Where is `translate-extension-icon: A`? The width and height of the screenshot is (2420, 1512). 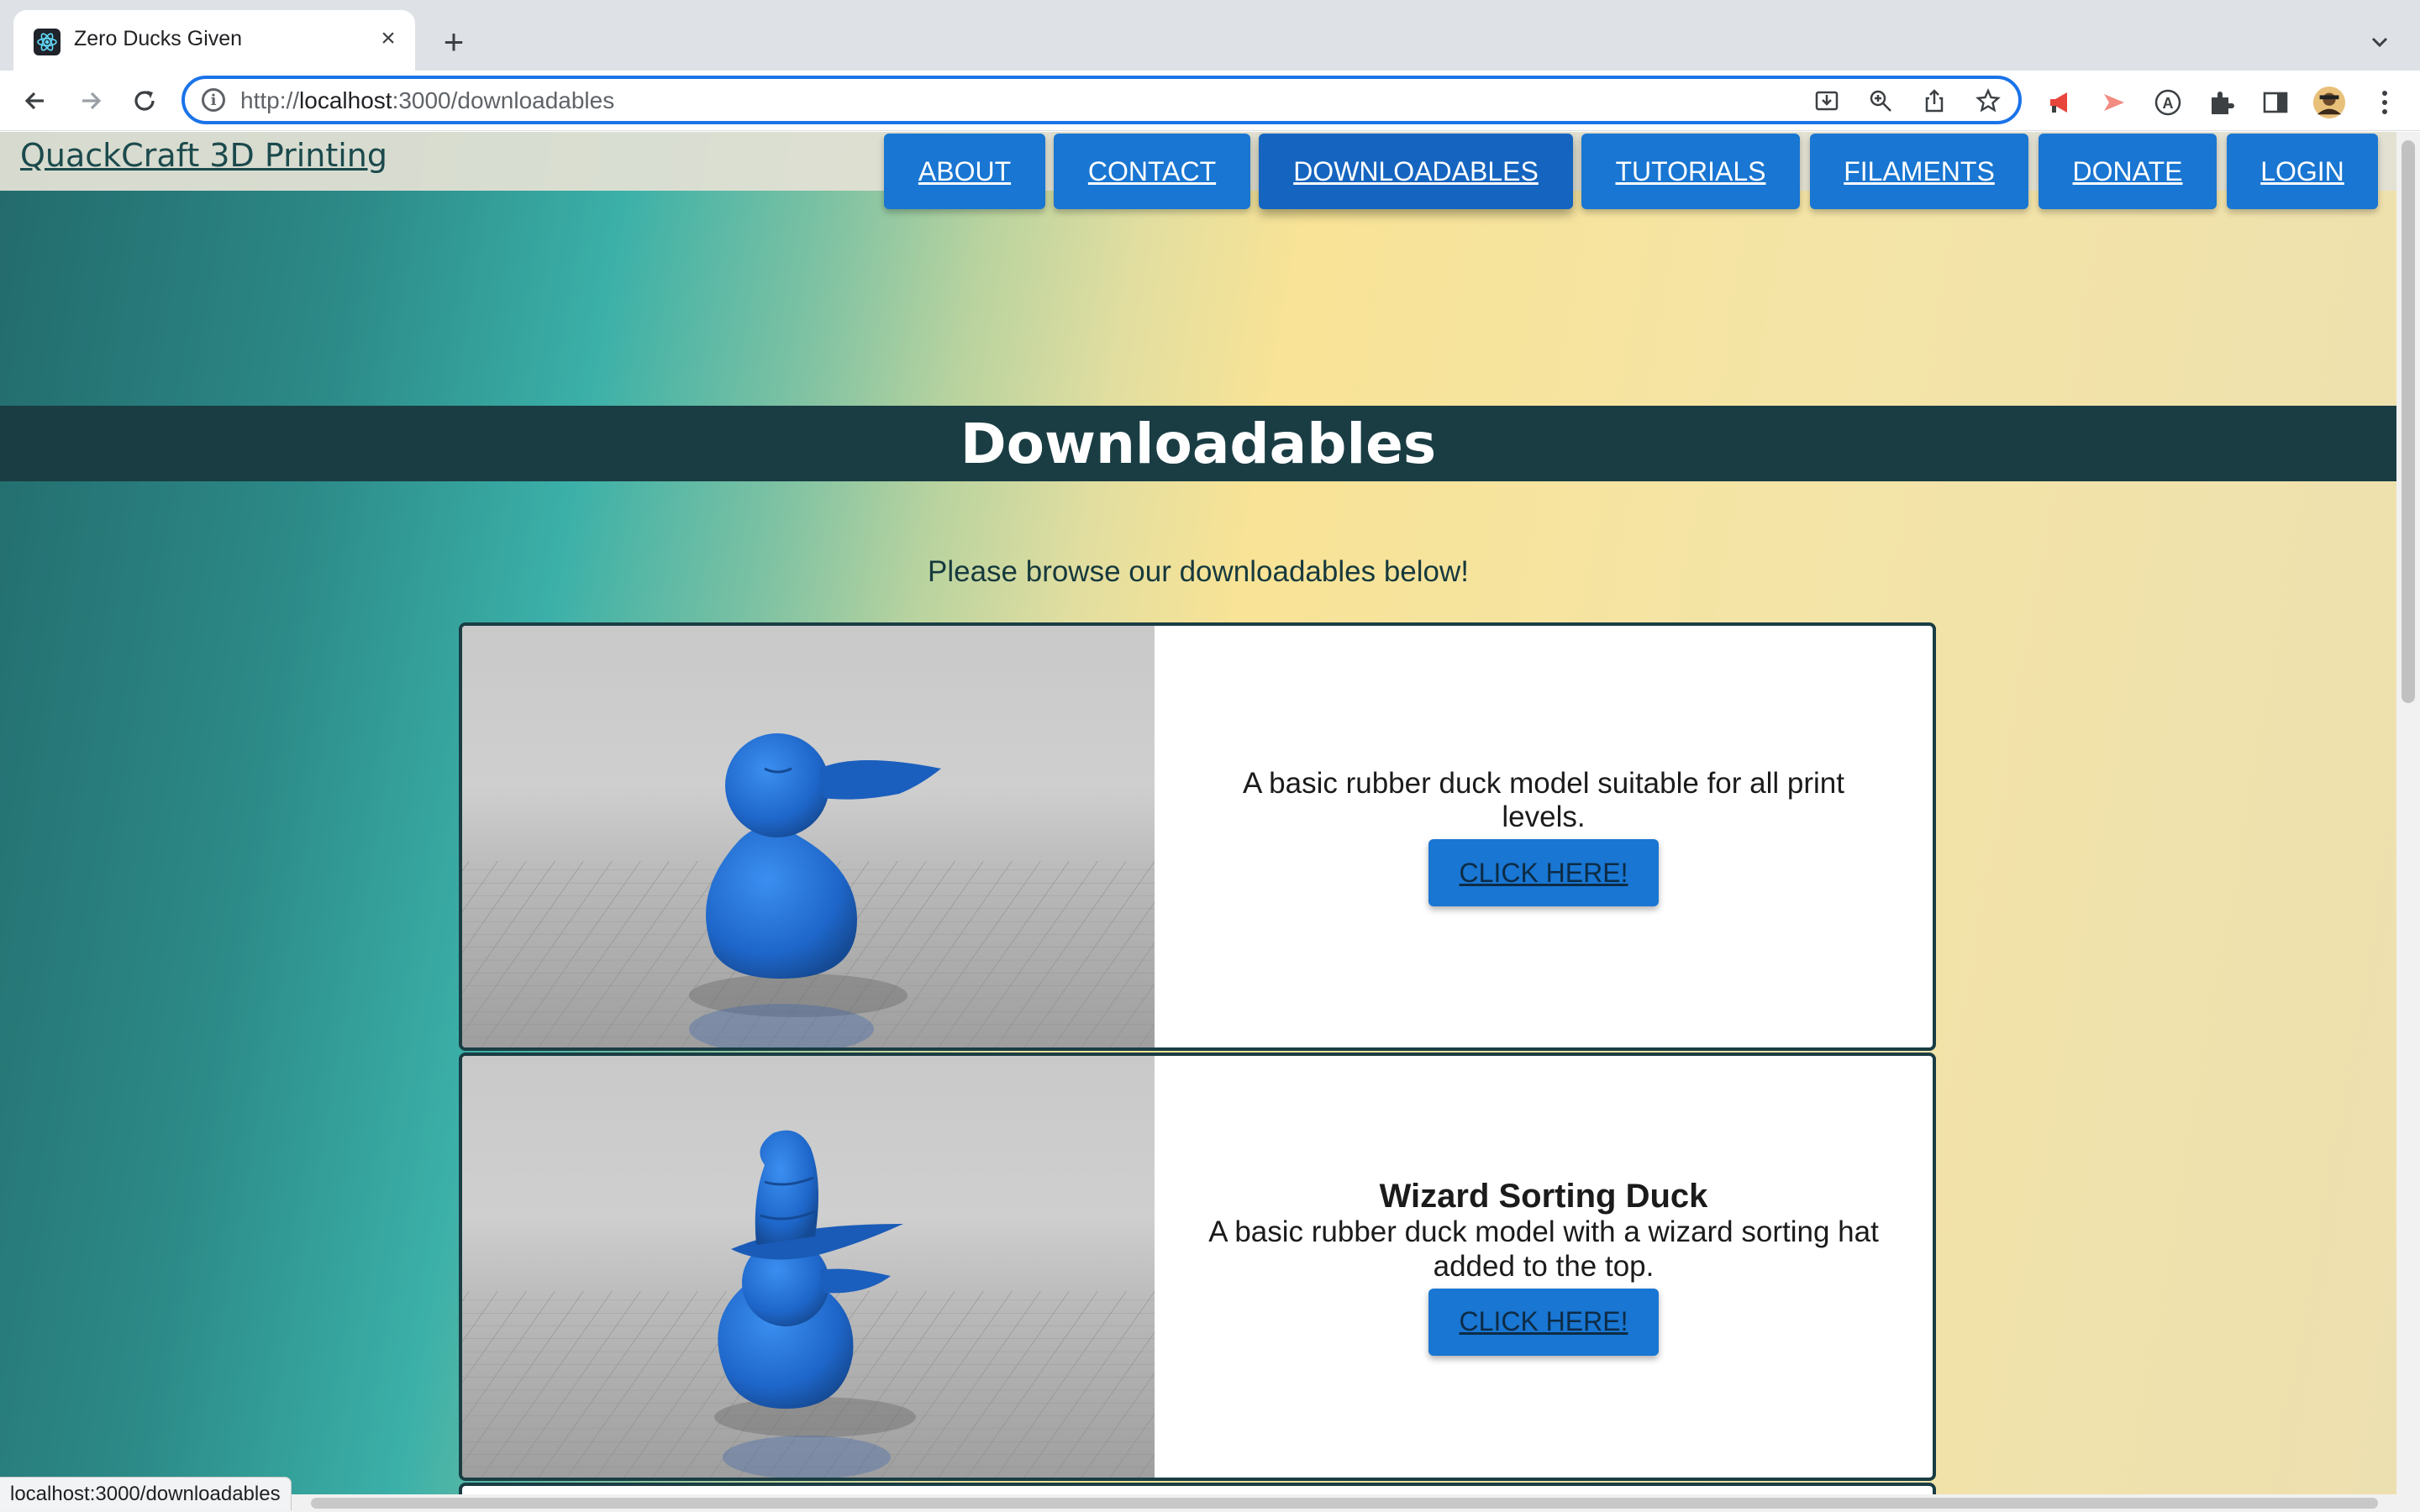
translate-extension-icon: A is located at coordinates (2168, 102).